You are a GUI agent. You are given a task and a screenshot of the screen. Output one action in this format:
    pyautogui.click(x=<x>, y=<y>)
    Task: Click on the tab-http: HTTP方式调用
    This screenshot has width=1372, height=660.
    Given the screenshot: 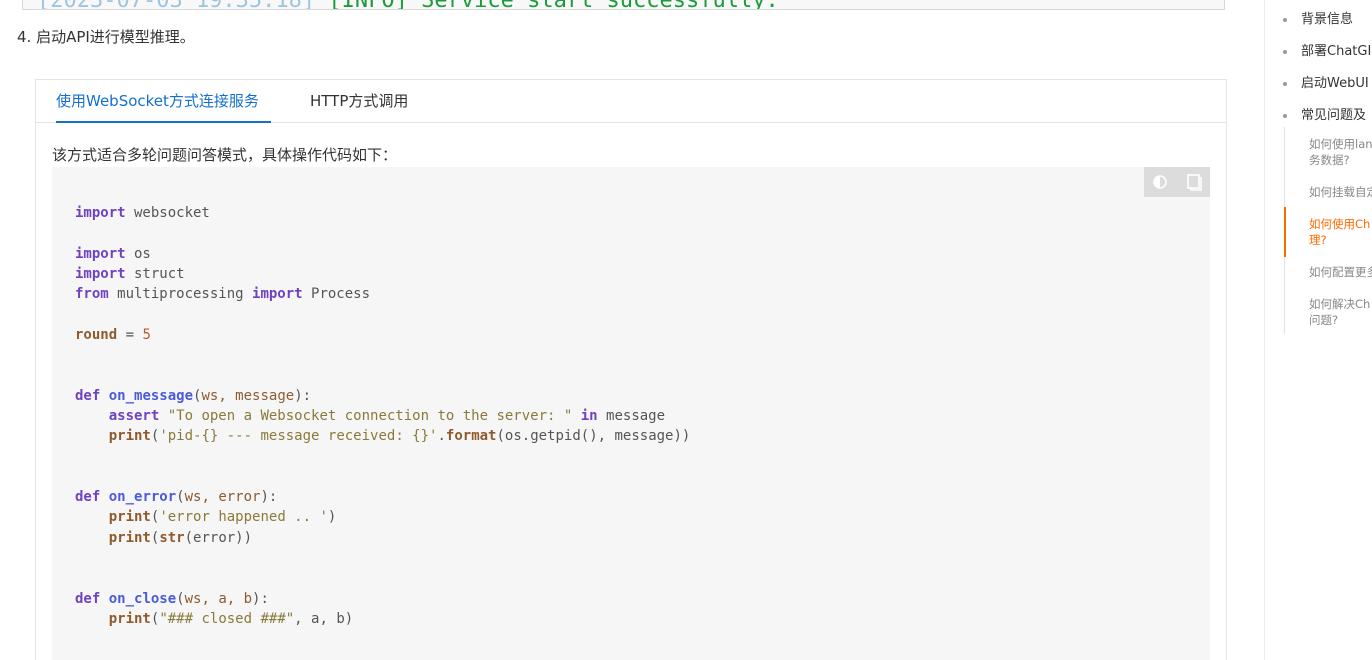 What is the action you would take?
    pyautogui.click(x=359, y=101)
    